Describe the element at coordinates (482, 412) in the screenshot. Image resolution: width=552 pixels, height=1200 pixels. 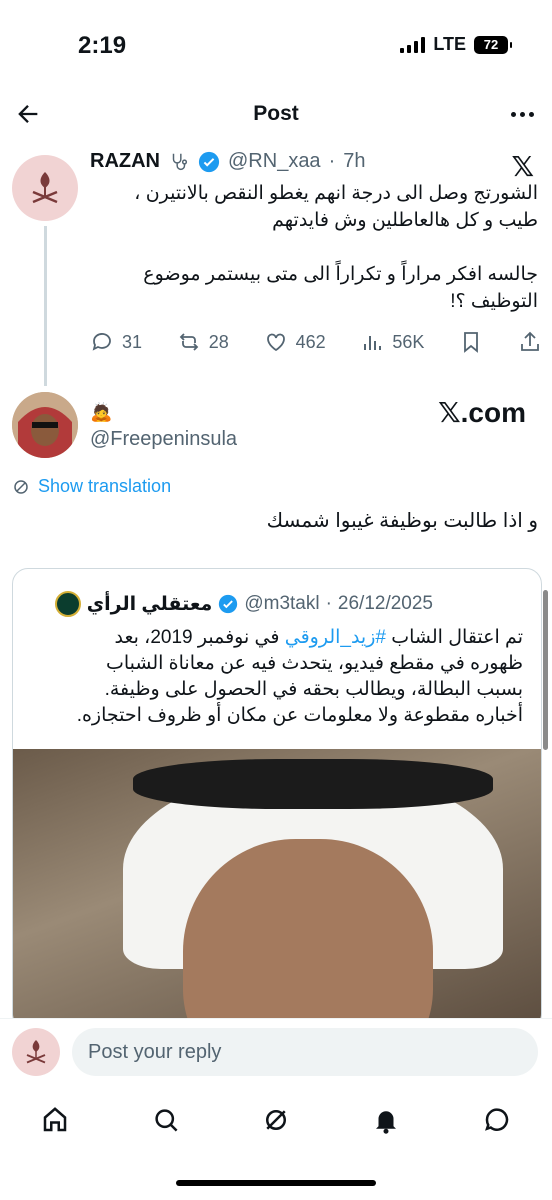
I see `x-com-logo: 𝕏.com` at that location.